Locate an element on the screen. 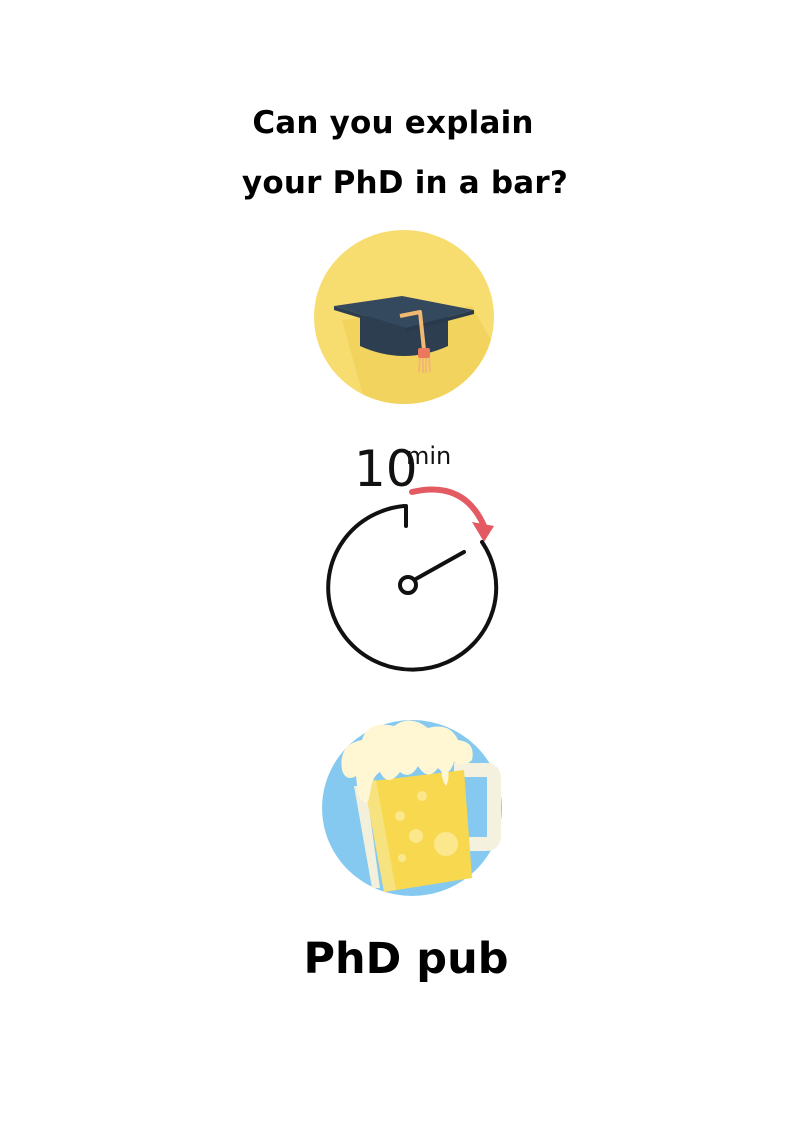 This screenshot has width=794, height=1123. headline-line-2: your PhD in a bar? is located at coordinates (405, 183).